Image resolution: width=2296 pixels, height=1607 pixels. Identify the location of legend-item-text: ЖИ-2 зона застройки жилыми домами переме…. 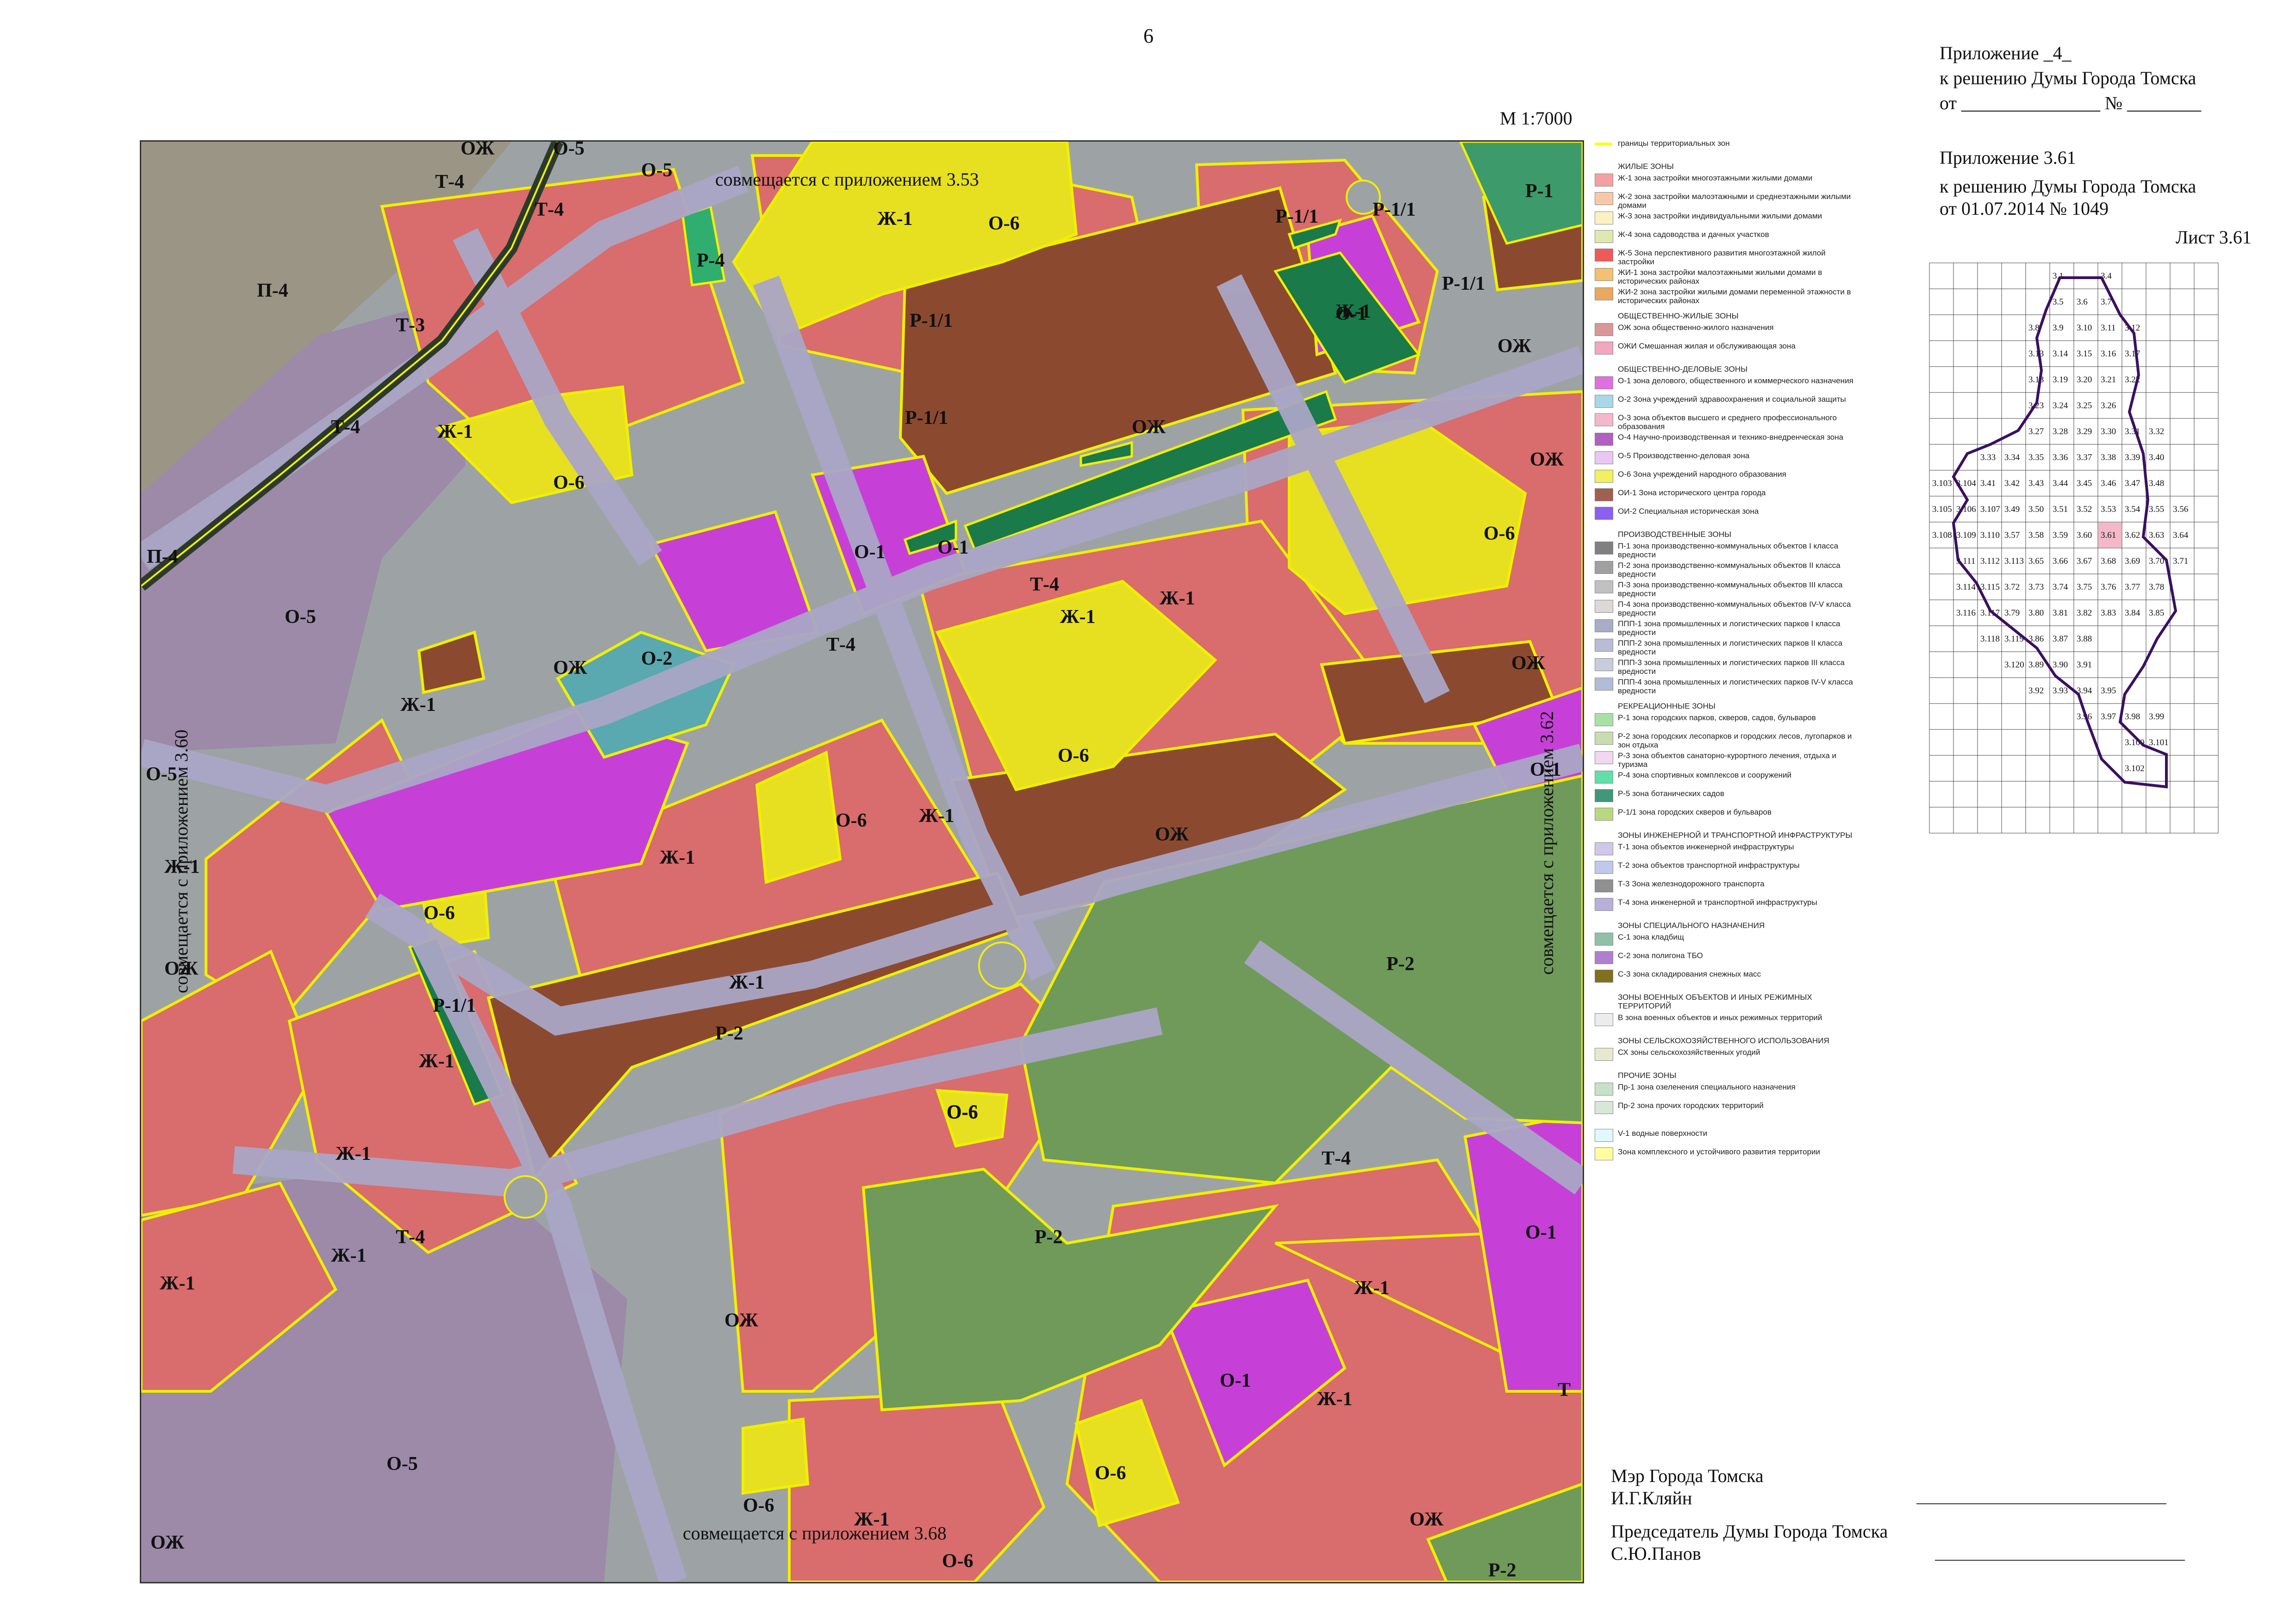
(1734, 296).